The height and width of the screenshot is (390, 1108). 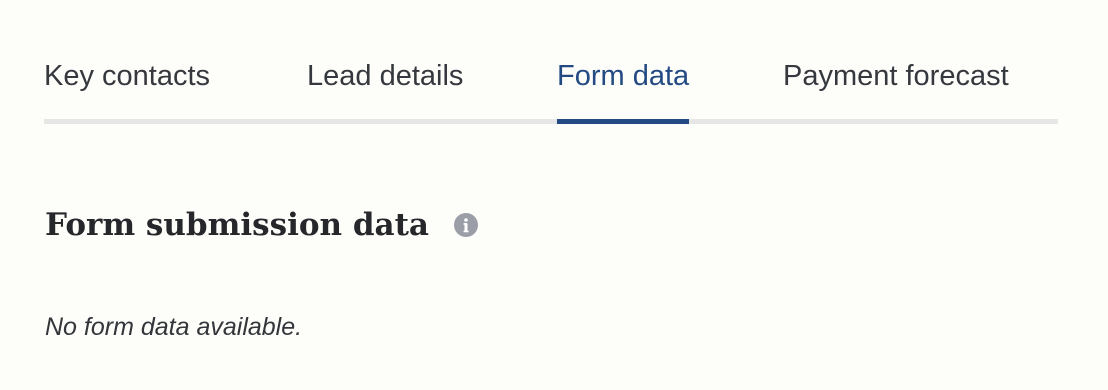 I want to click on tab-form-data: Form data, so click(x=623, y=88).